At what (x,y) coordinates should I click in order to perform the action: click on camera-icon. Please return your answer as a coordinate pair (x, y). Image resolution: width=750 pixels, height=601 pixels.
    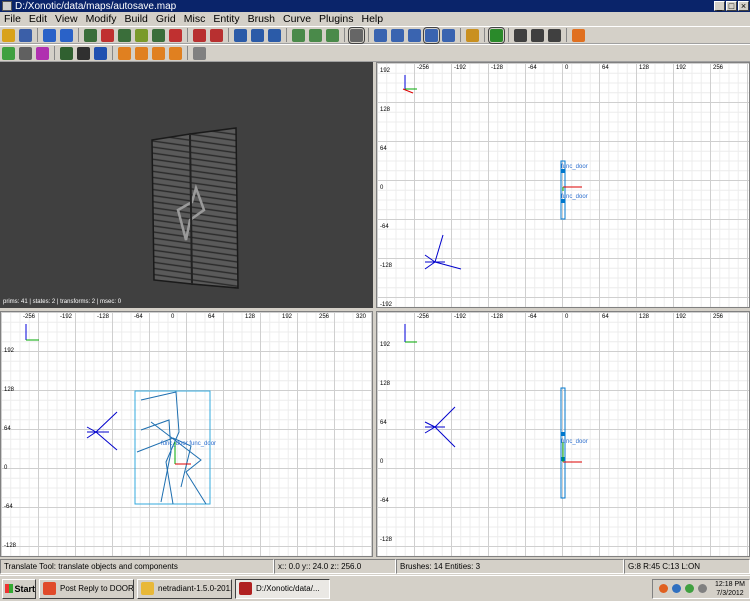
    Looking at the image, I should click on (472, 35).